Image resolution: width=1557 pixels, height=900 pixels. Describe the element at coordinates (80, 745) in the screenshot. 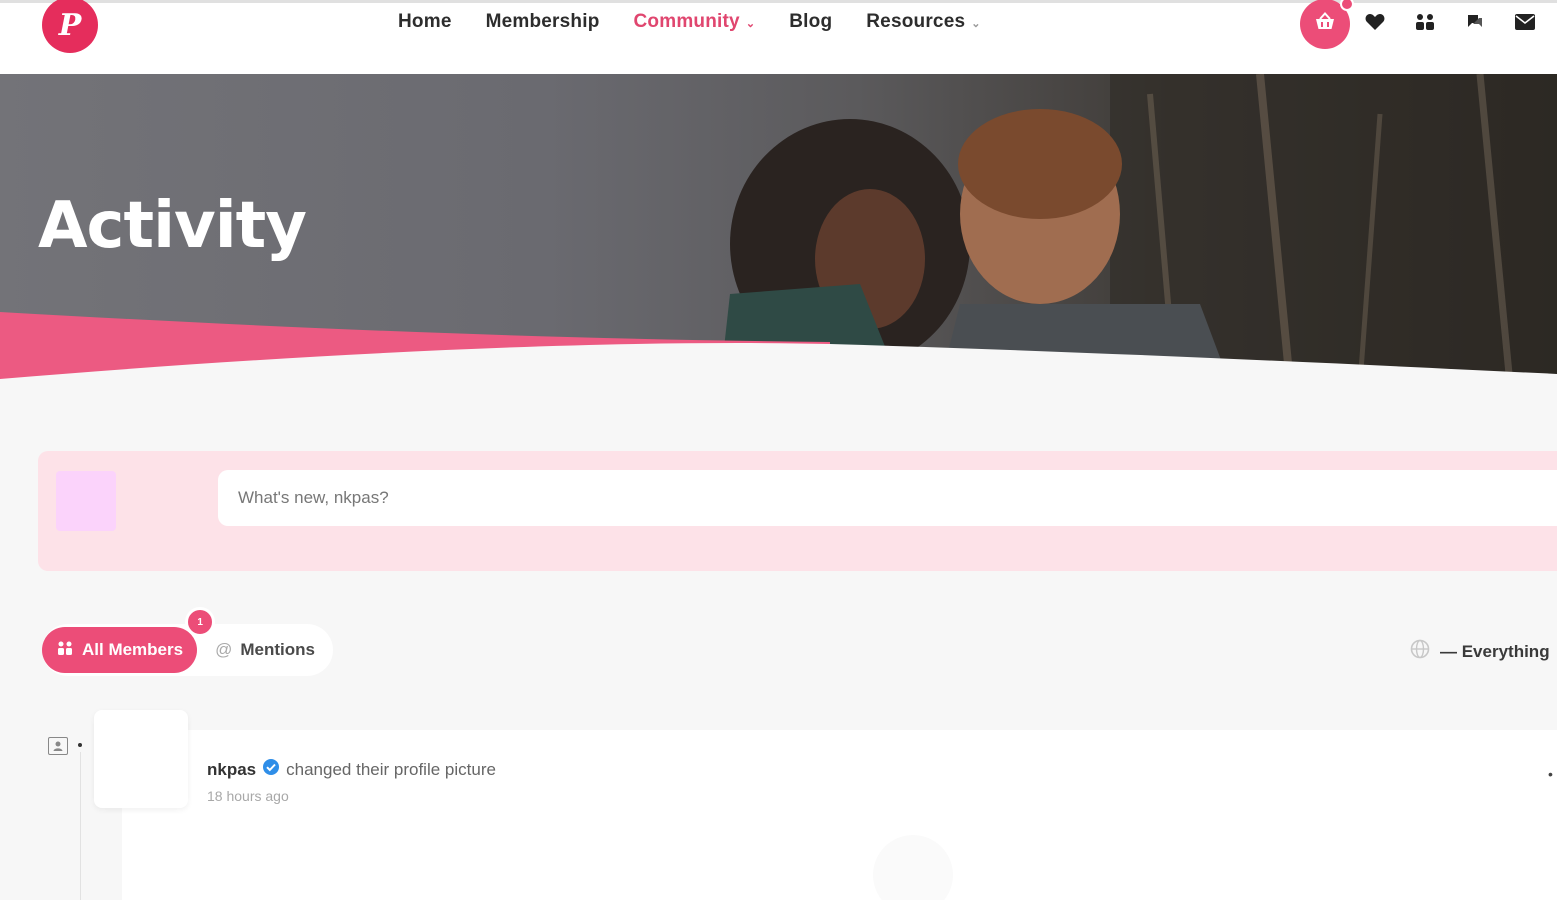

I see `timeline-dot` at that location.